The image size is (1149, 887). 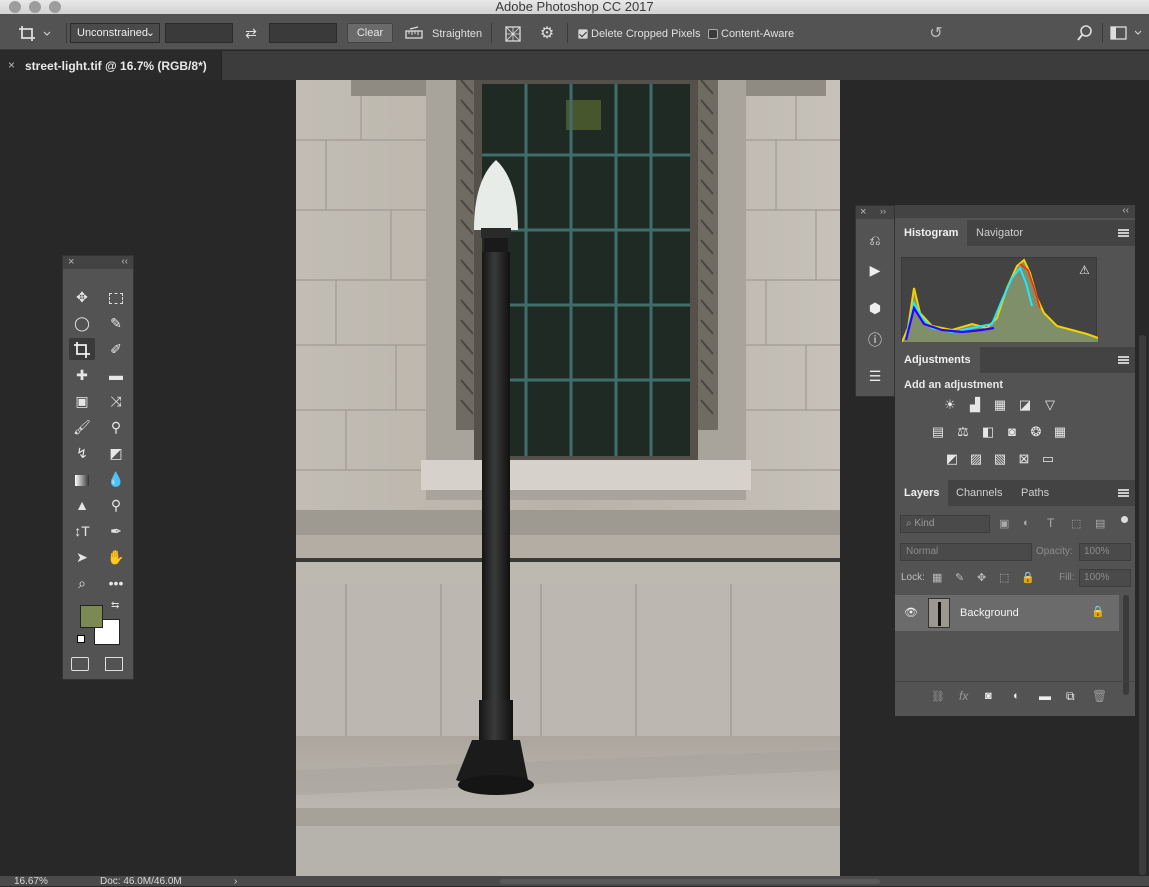 What do you see at coordinates (82, 453) in the screenshot?
I see `history-brush-tool-icon: ↯` at bounding box center [82, 453].